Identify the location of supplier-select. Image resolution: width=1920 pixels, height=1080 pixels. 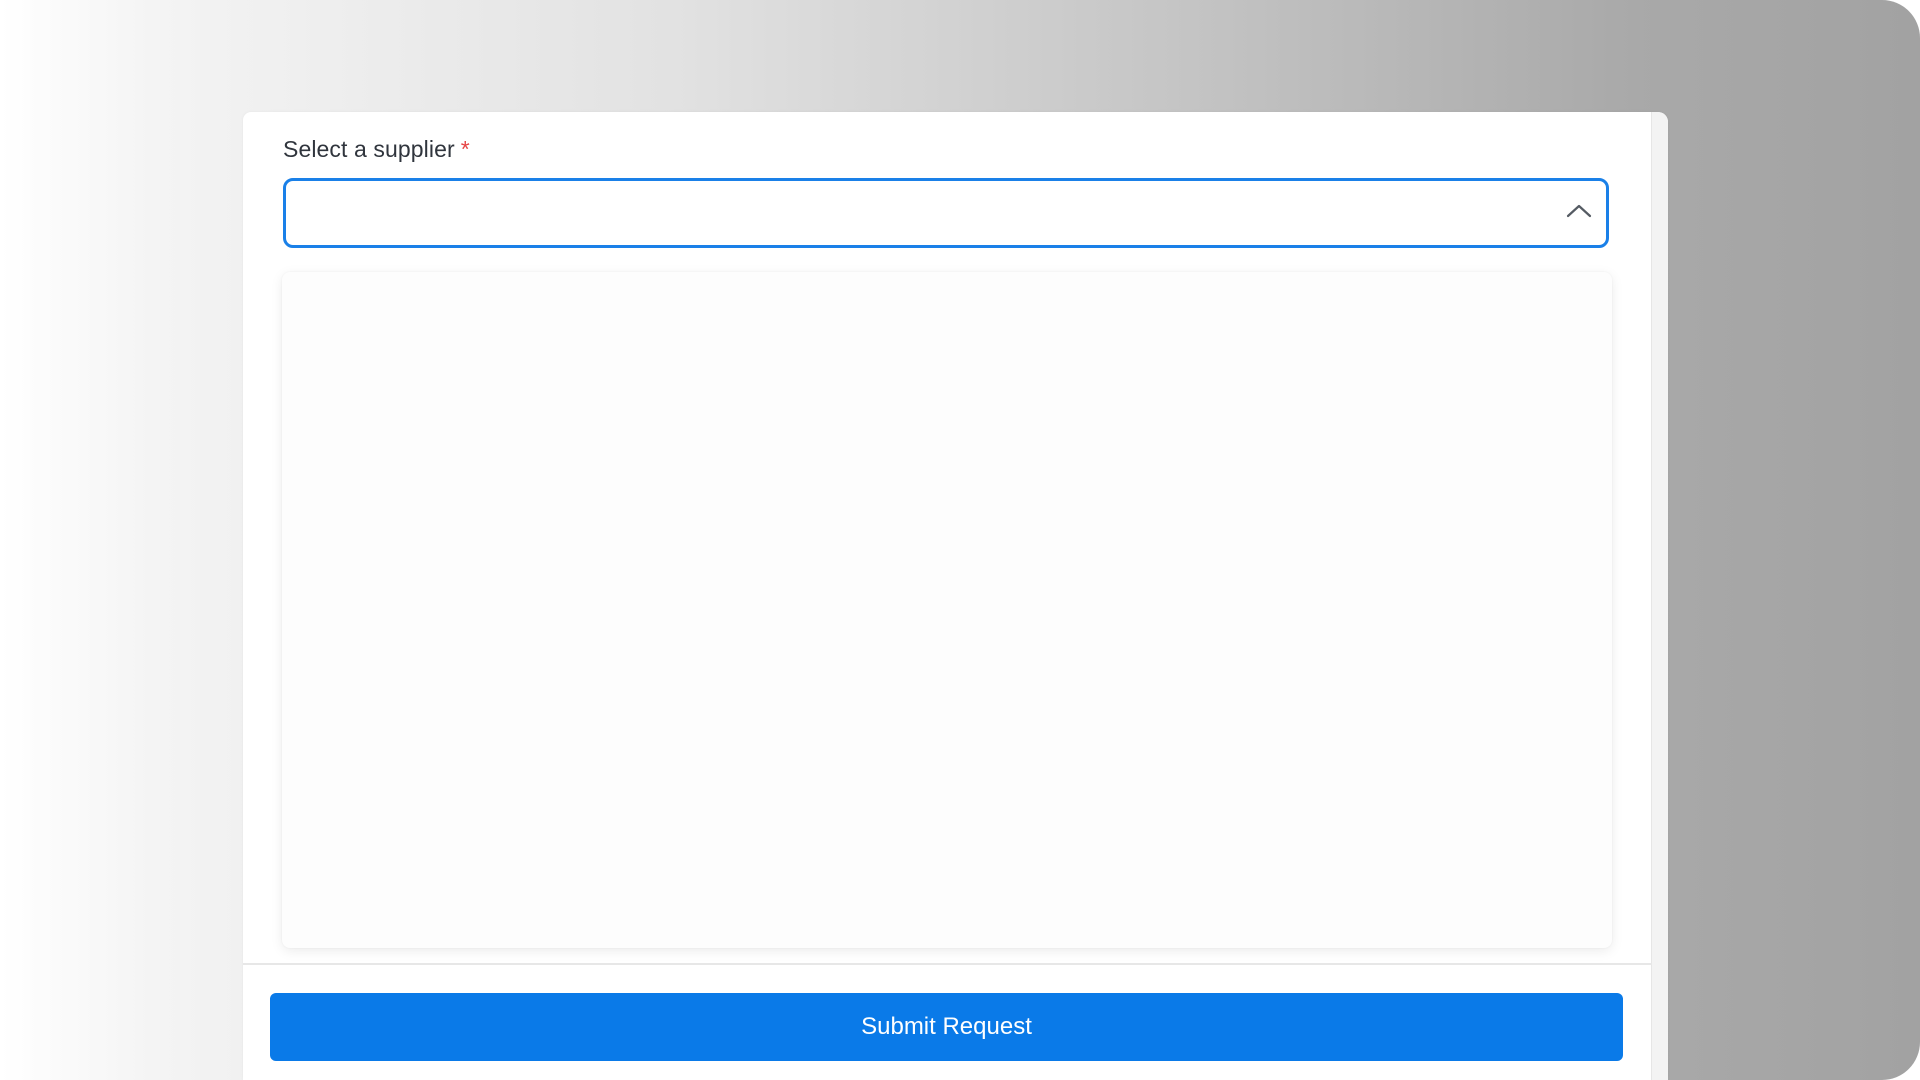
(946, 213).